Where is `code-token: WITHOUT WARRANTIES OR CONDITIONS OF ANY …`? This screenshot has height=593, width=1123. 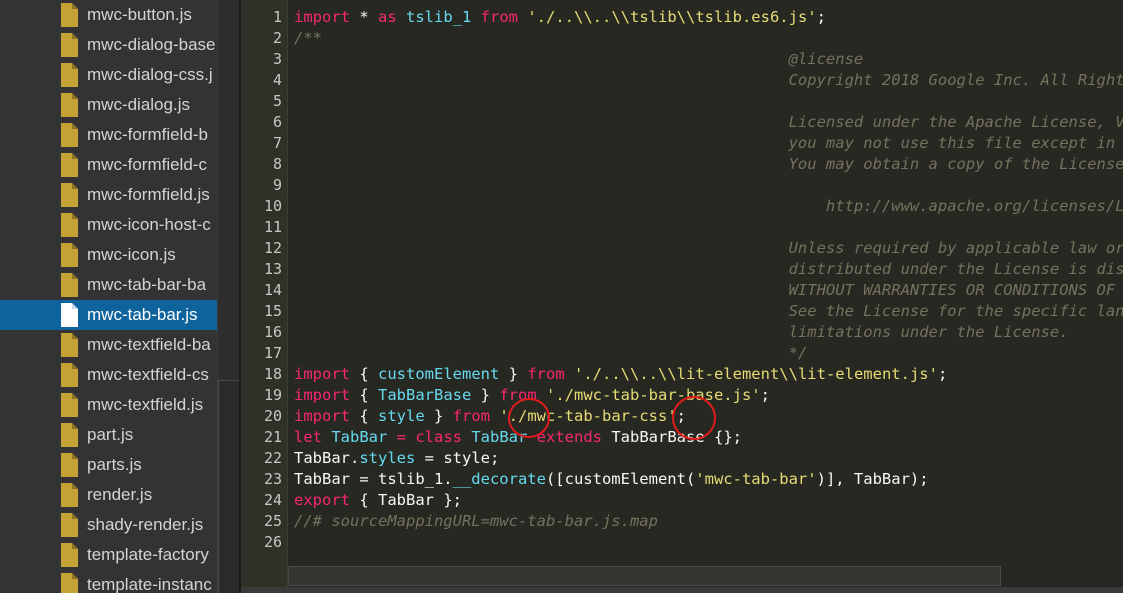 code-token: WITHOUT WARRANTIES OR CONDITIONS OF ANY … is located at coordinates (708, 290).